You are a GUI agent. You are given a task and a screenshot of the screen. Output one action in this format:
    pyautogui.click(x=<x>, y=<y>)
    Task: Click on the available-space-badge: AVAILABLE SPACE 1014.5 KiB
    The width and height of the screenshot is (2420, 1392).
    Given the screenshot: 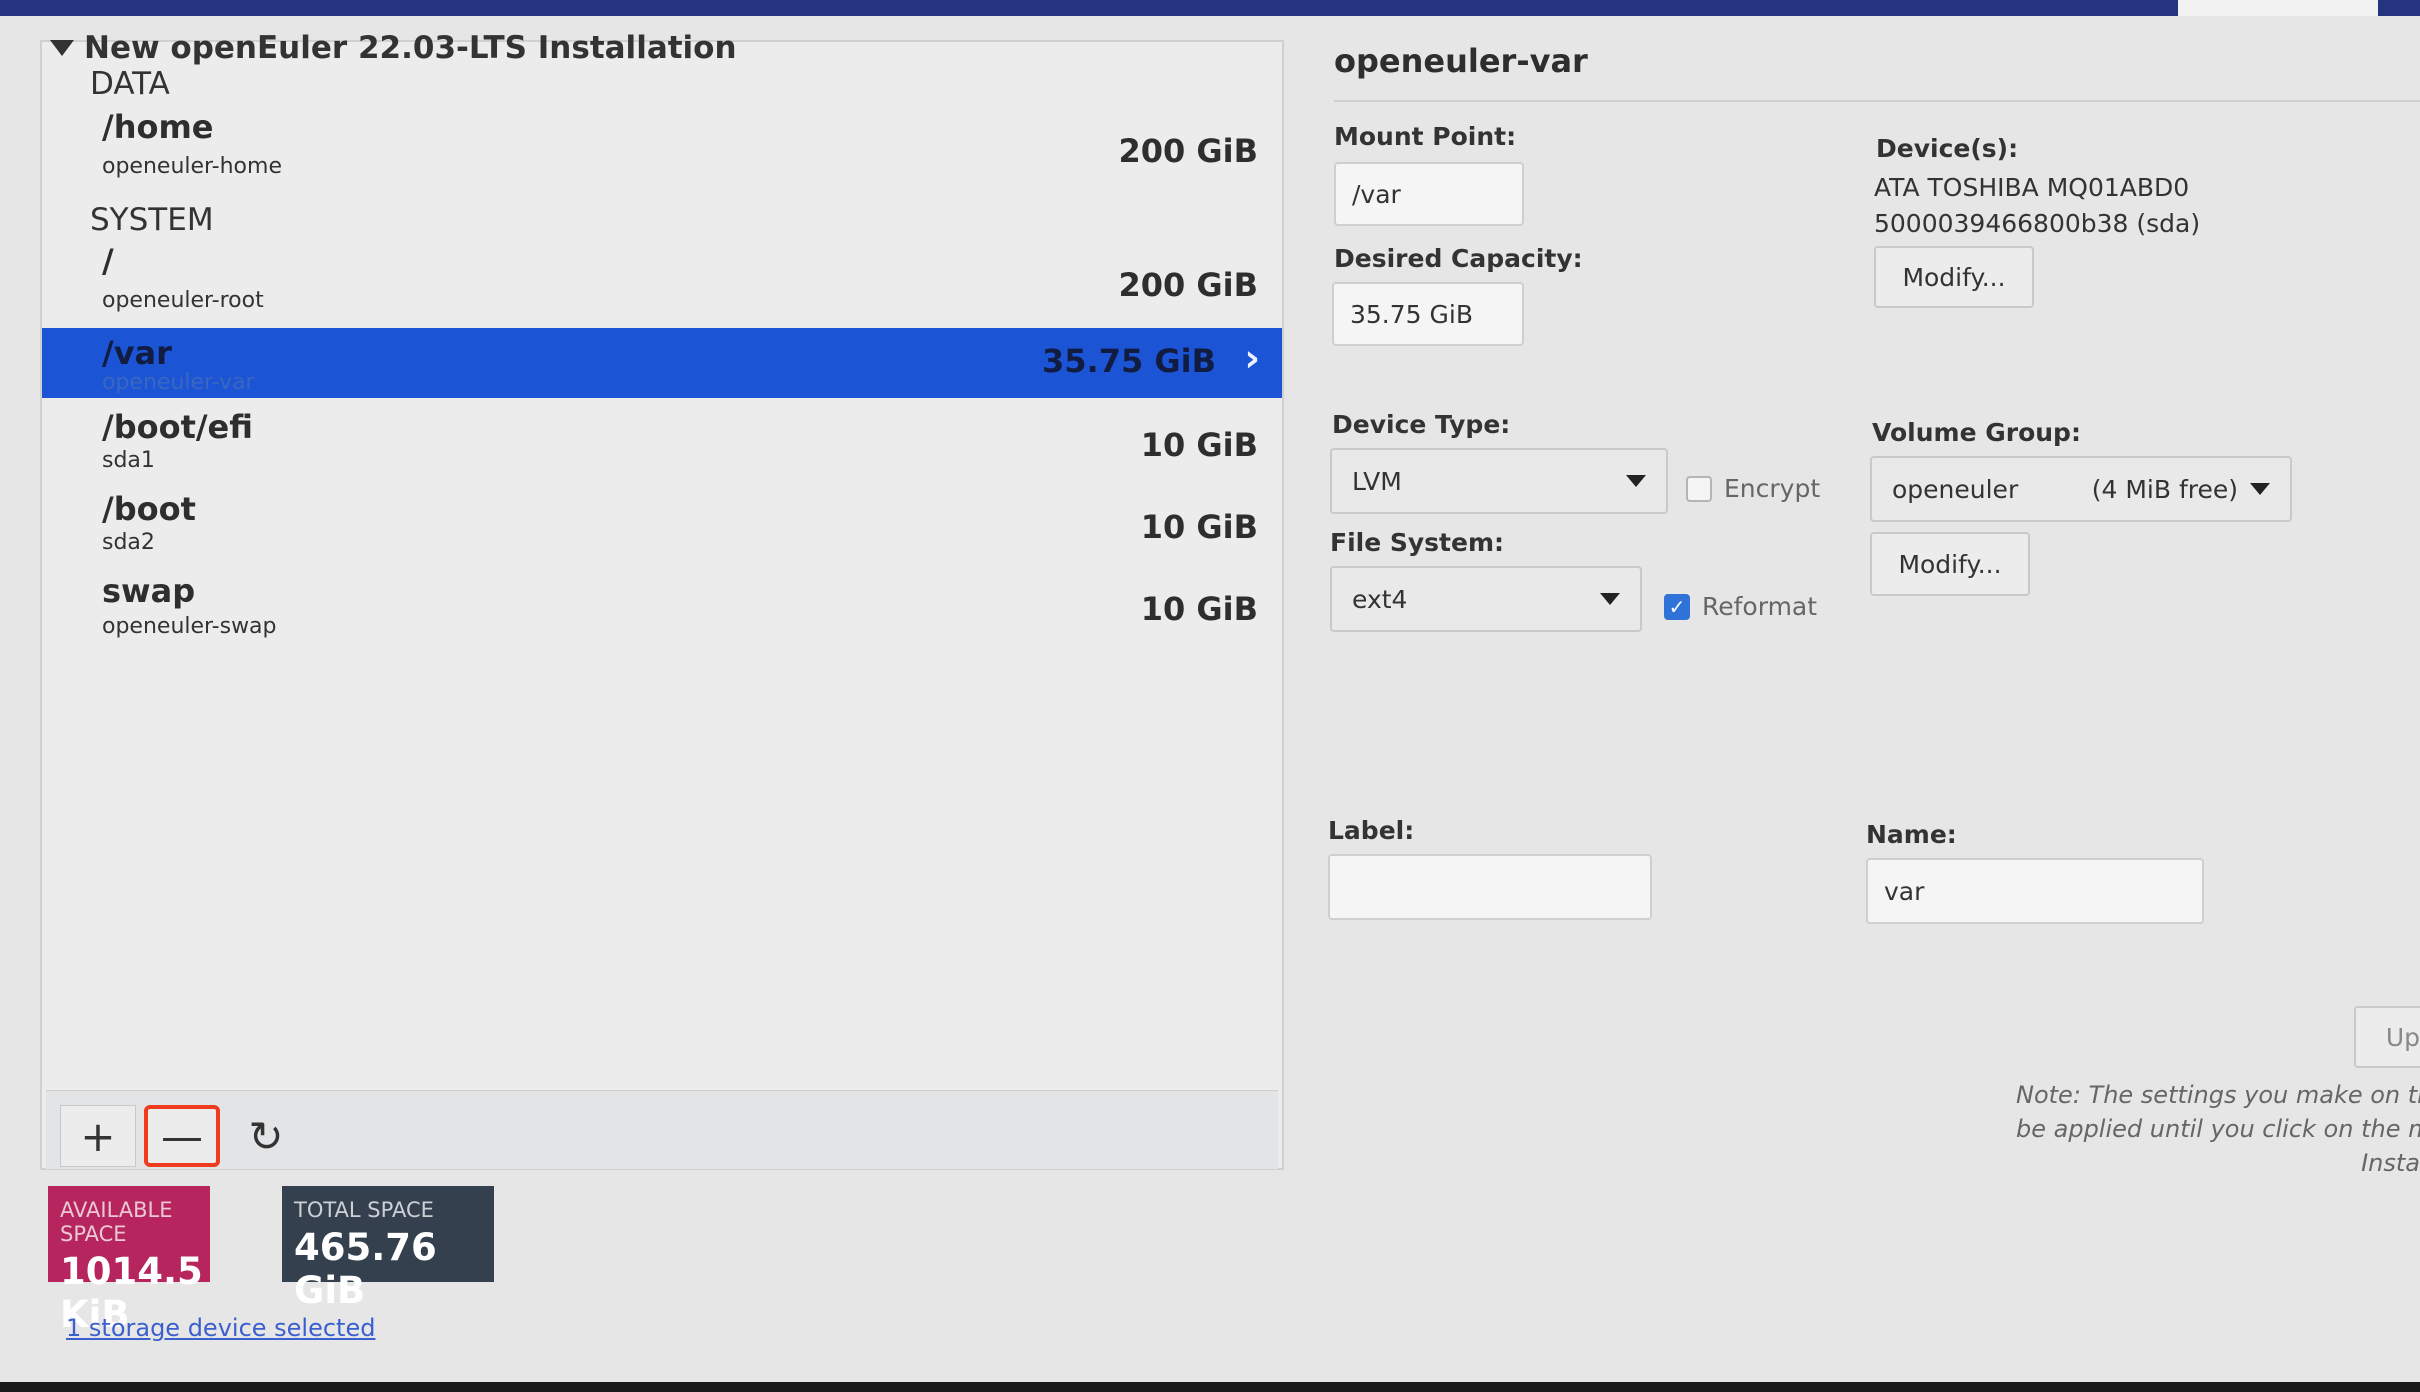 What is the action you would take?
    pyautogui.click(x=129, y=1261)
    